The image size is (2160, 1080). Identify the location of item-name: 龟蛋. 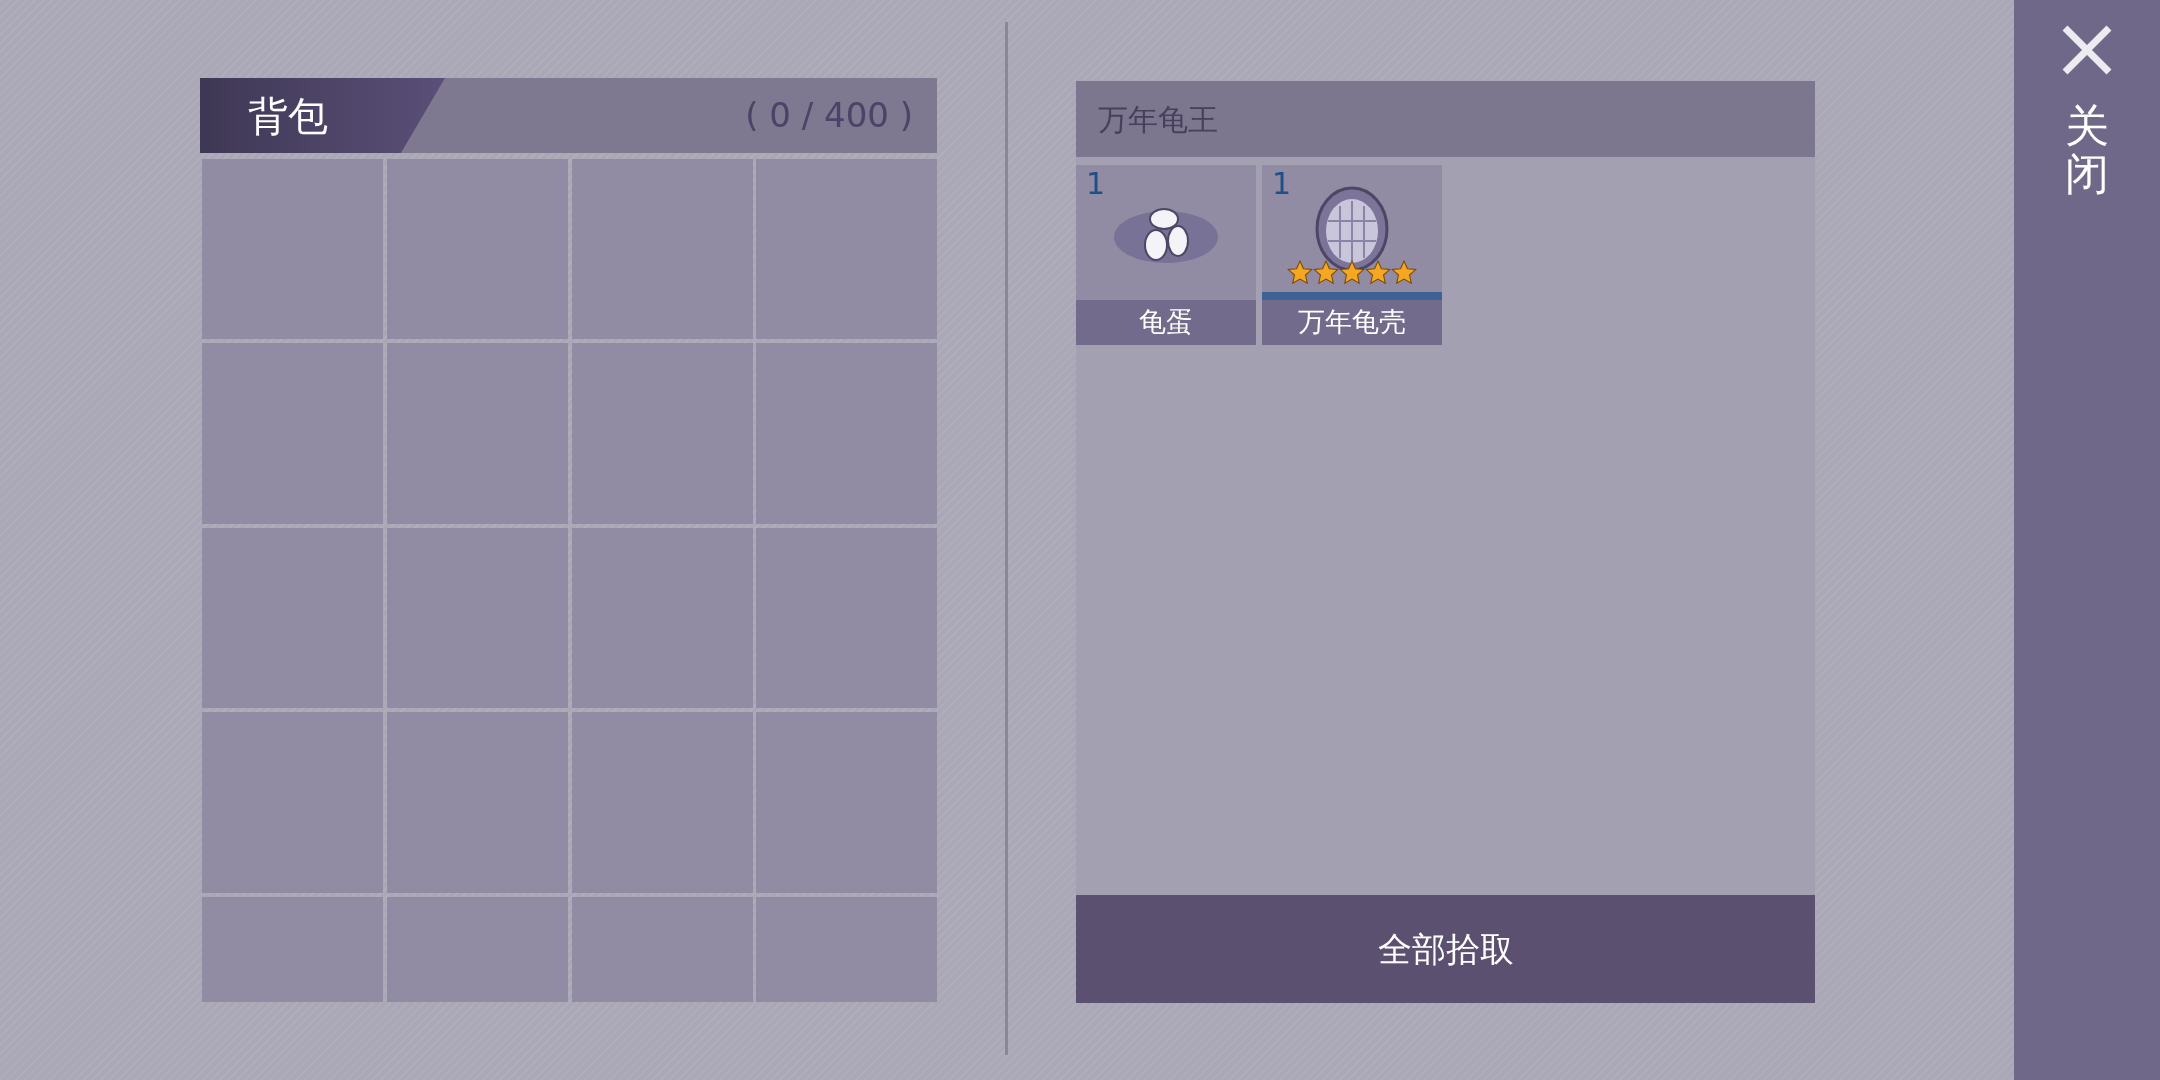
(1166, 322).